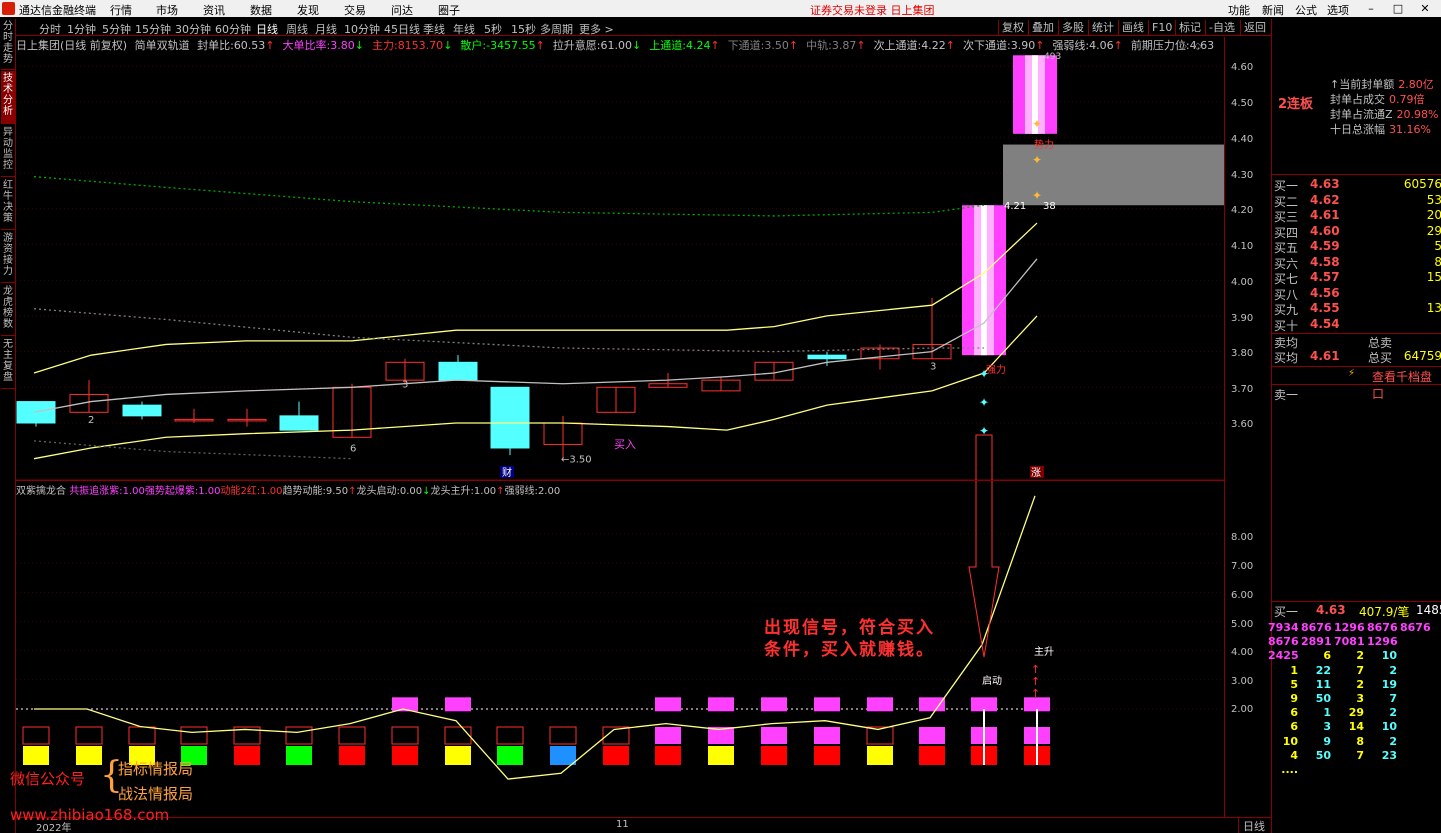  What do you see at coordinates (500, 491) in the screenshot?
I see `trend-arrow-icon: ↑` at bounding box center [500, 491].